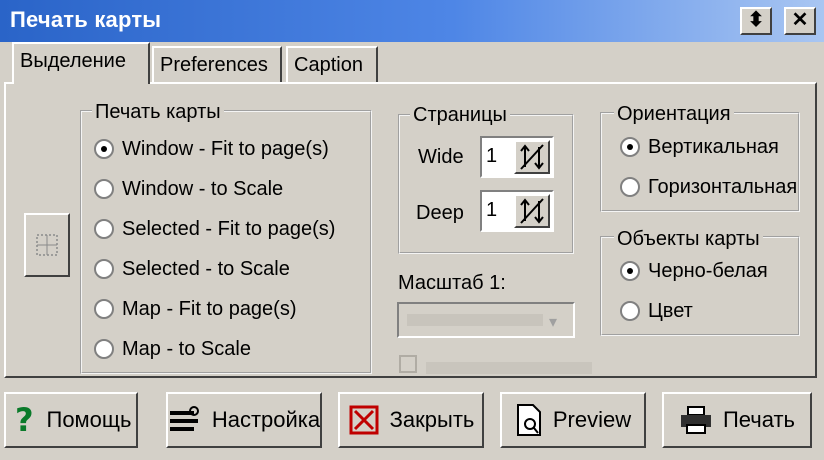 Image resolution: width=824 pixels, height=460 pixels. Describe the element at coordinates (185, 420) in the screenshot. I see `settings-icon` at that location.